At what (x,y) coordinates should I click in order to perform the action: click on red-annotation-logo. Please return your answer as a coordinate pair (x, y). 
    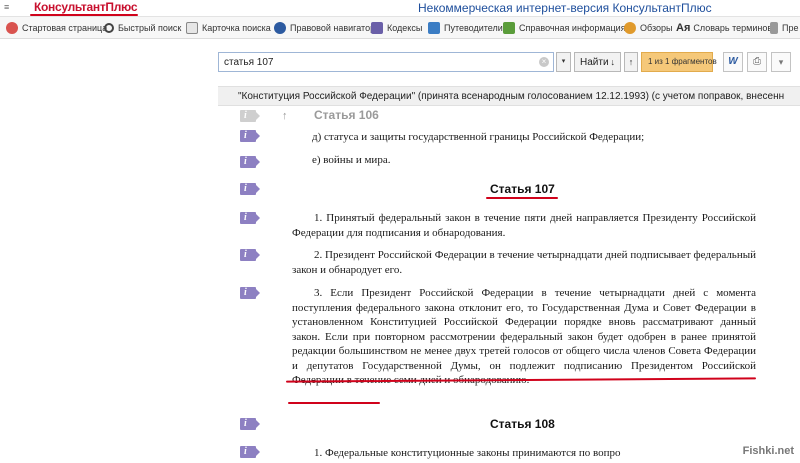
    Looking at the image, I should click on (84, 15).